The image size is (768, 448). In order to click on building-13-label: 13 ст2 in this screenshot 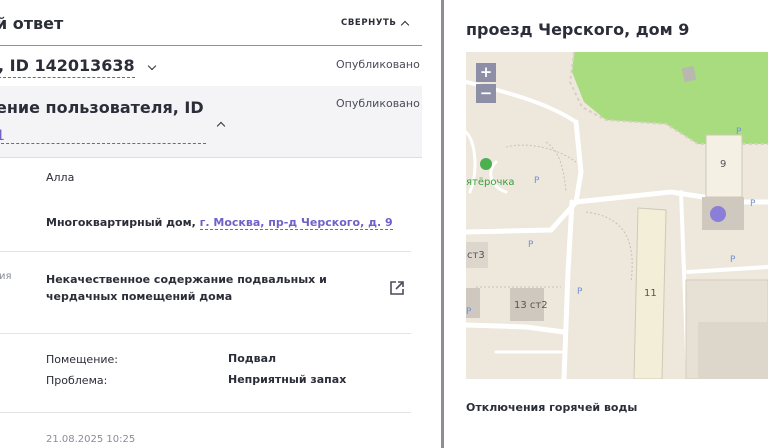, I will do `click(531, 305)`.